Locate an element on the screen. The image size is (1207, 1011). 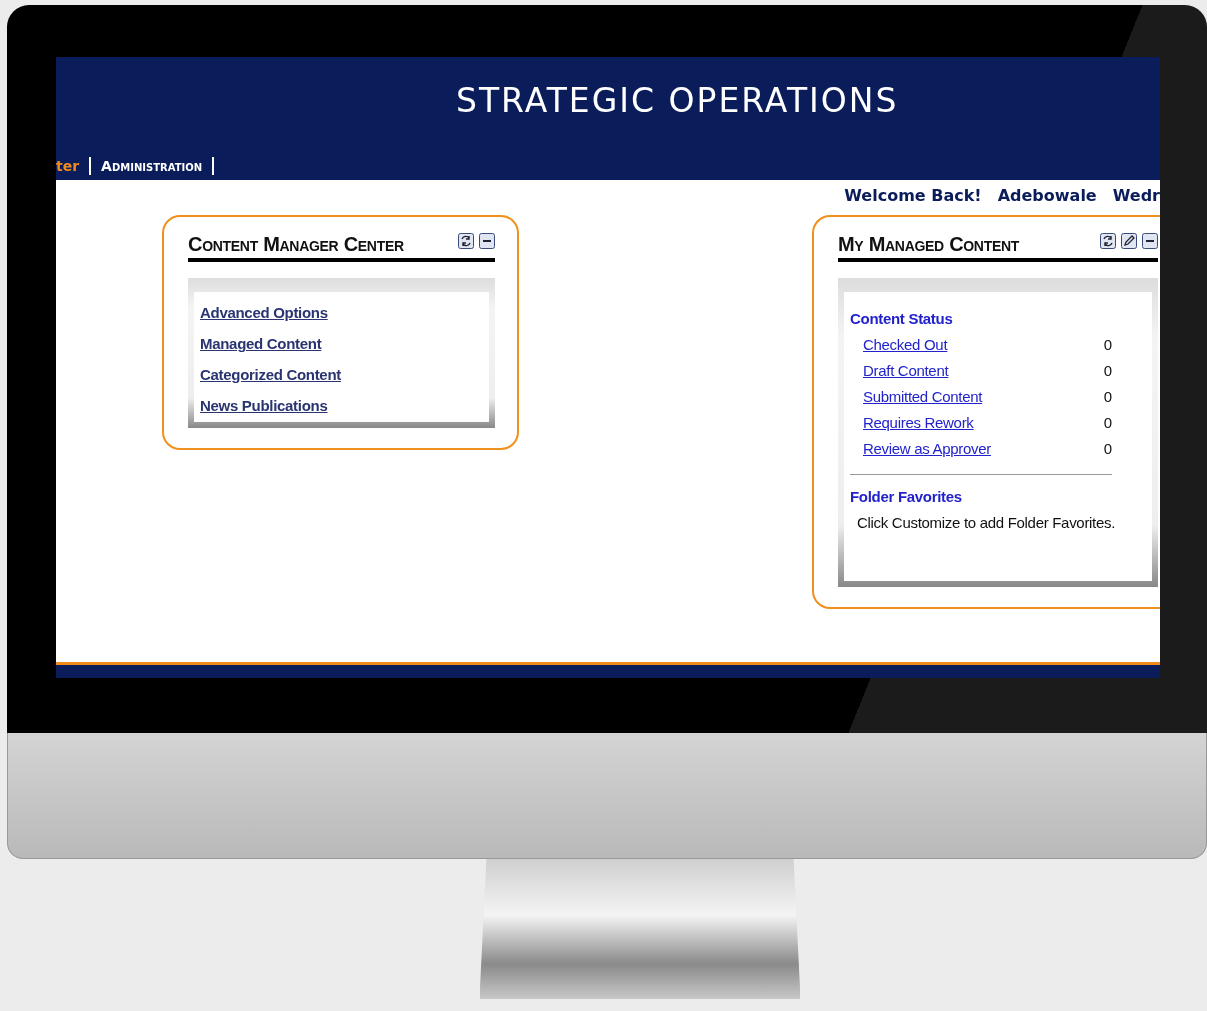
section-heading: Folder Favorites is located at coordinates (906, 496).